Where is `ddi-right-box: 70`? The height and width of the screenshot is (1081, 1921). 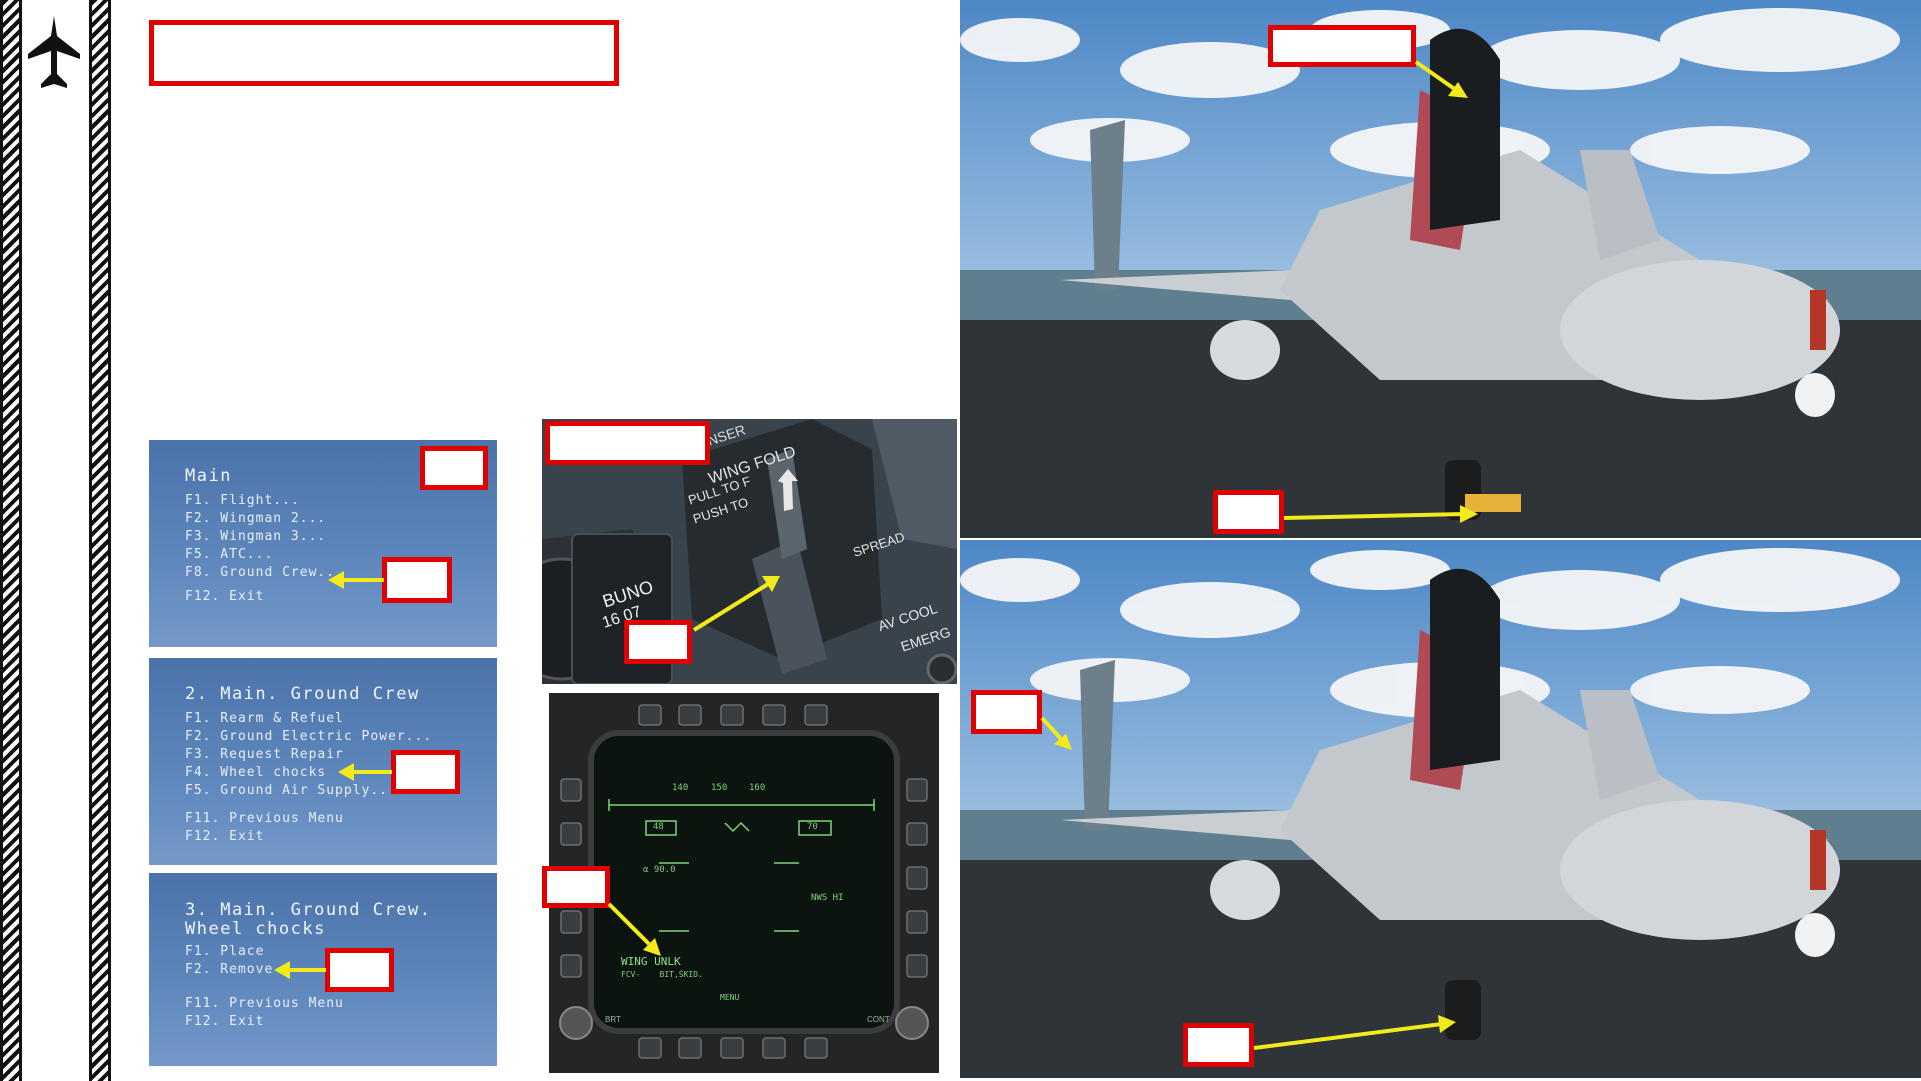 ddi-right-box: 70 is located at coordinates (812, 827).